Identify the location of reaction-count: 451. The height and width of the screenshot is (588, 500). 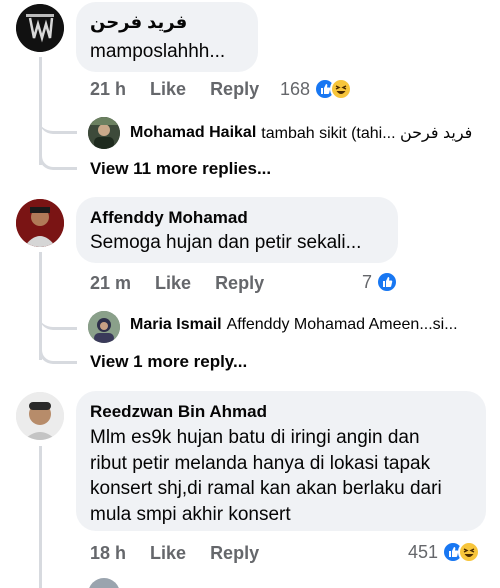
(423, 551).